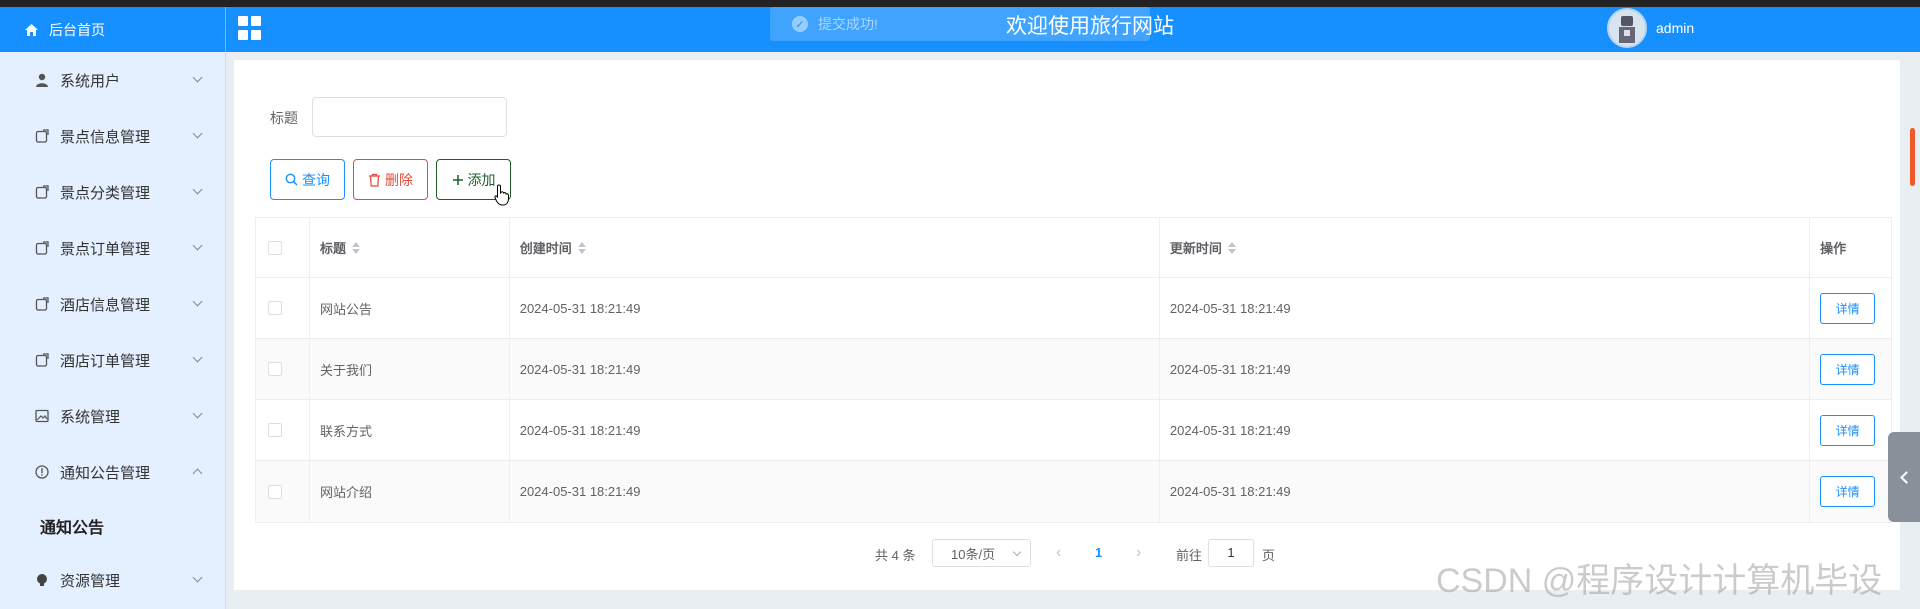  I want to click on sidebar-item-resource-management: 资源管理, so click(112, 580).